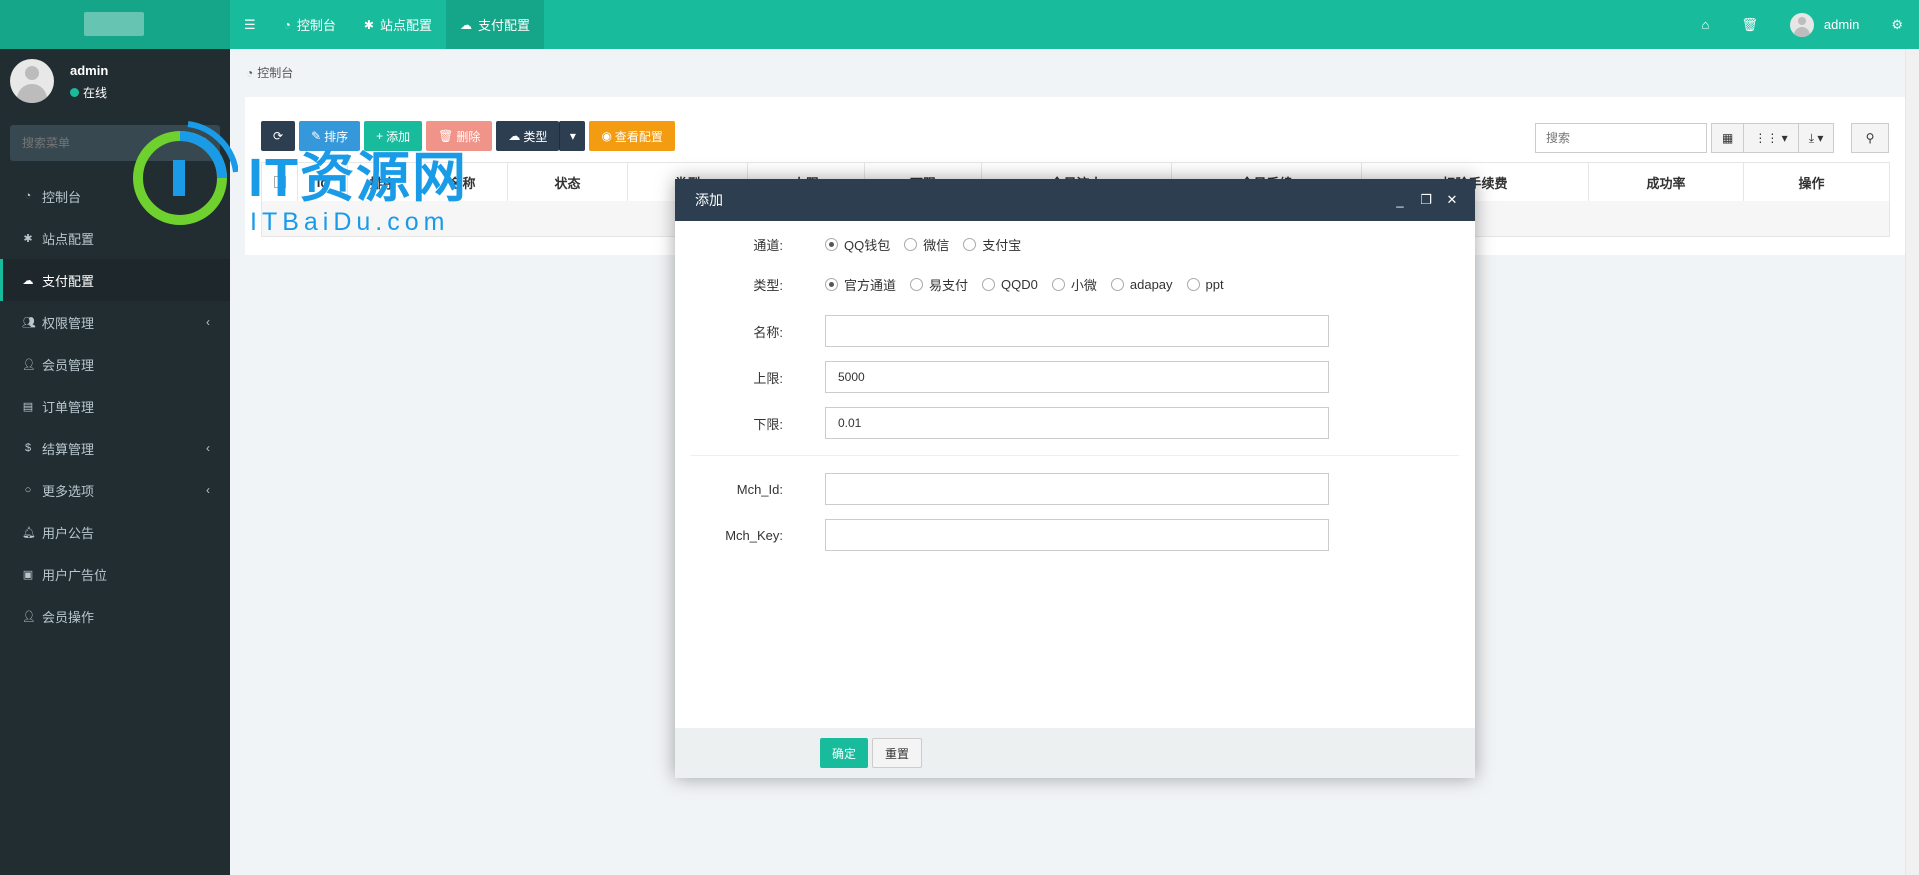 The height and width of the screenshot is (875, 1919). Describe the element at coordinates (115, 83) in the screenshot. I see `user-panel: admin 在线` at that location.